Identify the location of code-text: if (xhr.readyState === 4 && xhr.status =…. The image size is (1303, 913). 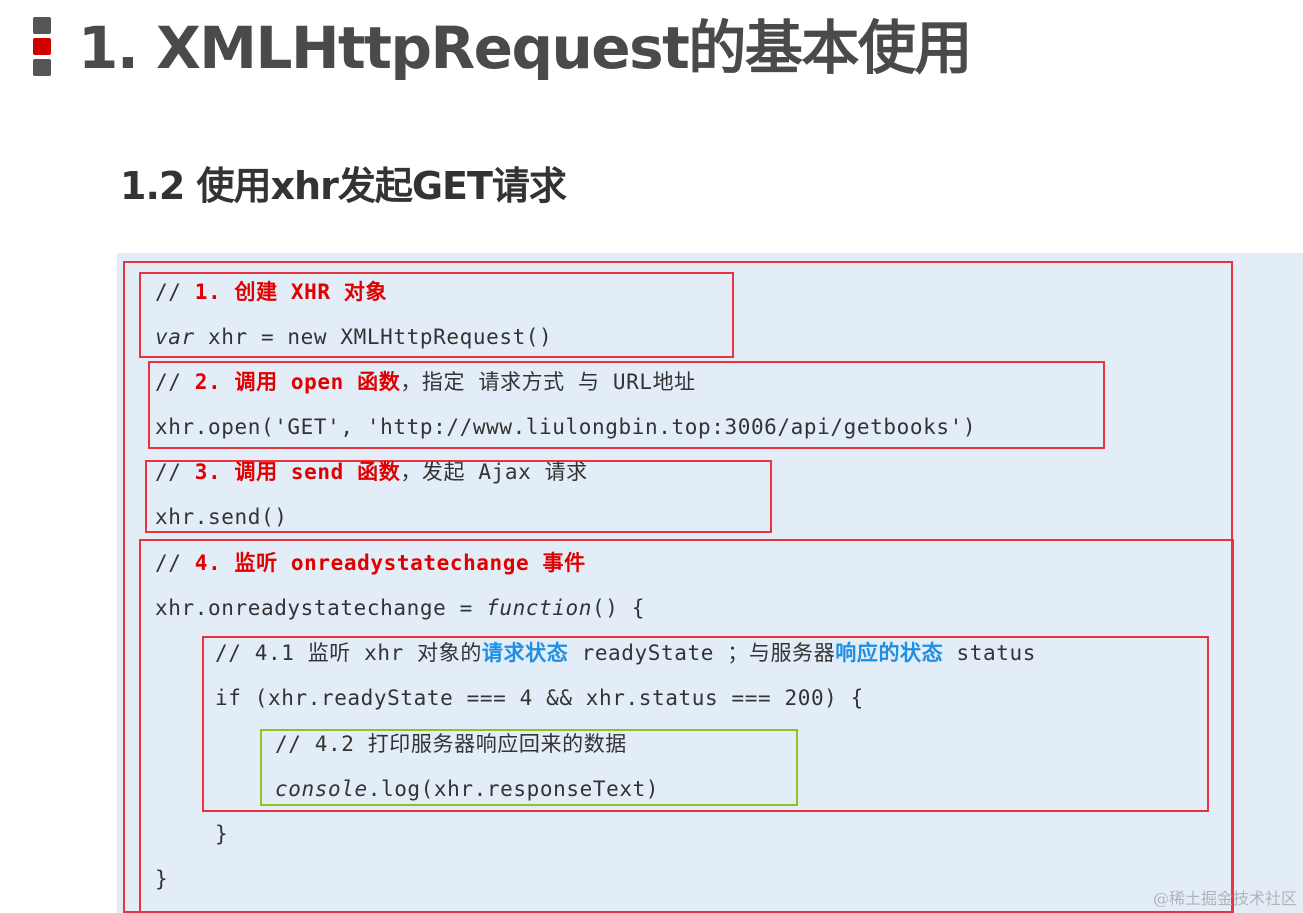
(539, 698).